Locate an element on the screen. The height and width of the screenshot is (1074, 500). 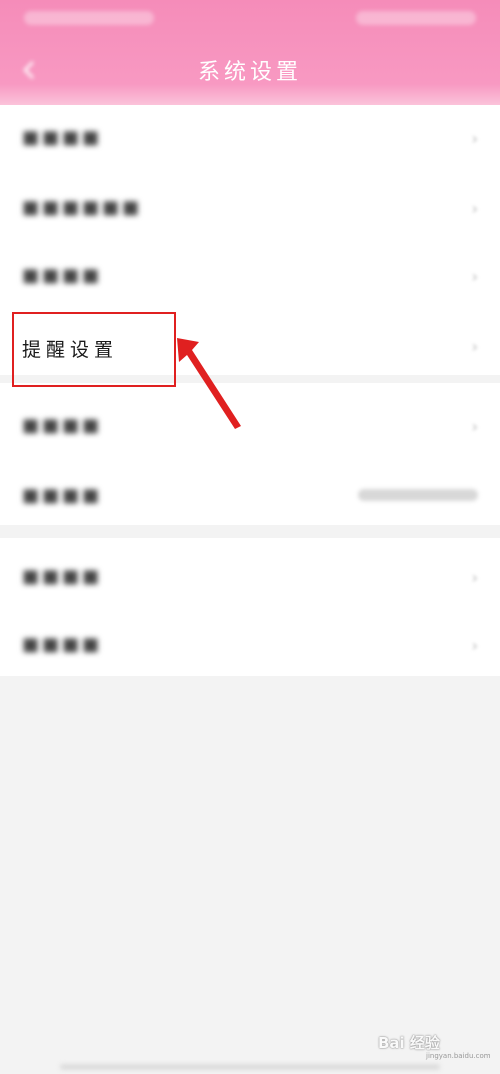
status-bar-left-blurred is located at coordinates (89, 18).